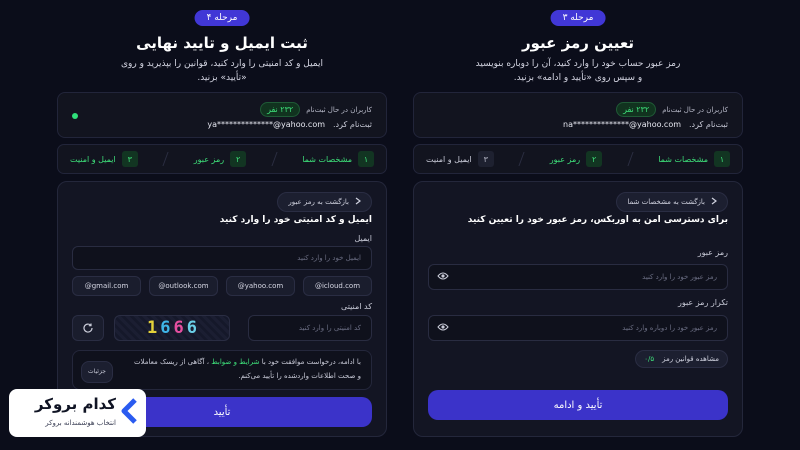  Describe the element at coordinates (578, 277) in the screenshot. I see `password-input: رمز عبور خود را وارد کنید` at that location.